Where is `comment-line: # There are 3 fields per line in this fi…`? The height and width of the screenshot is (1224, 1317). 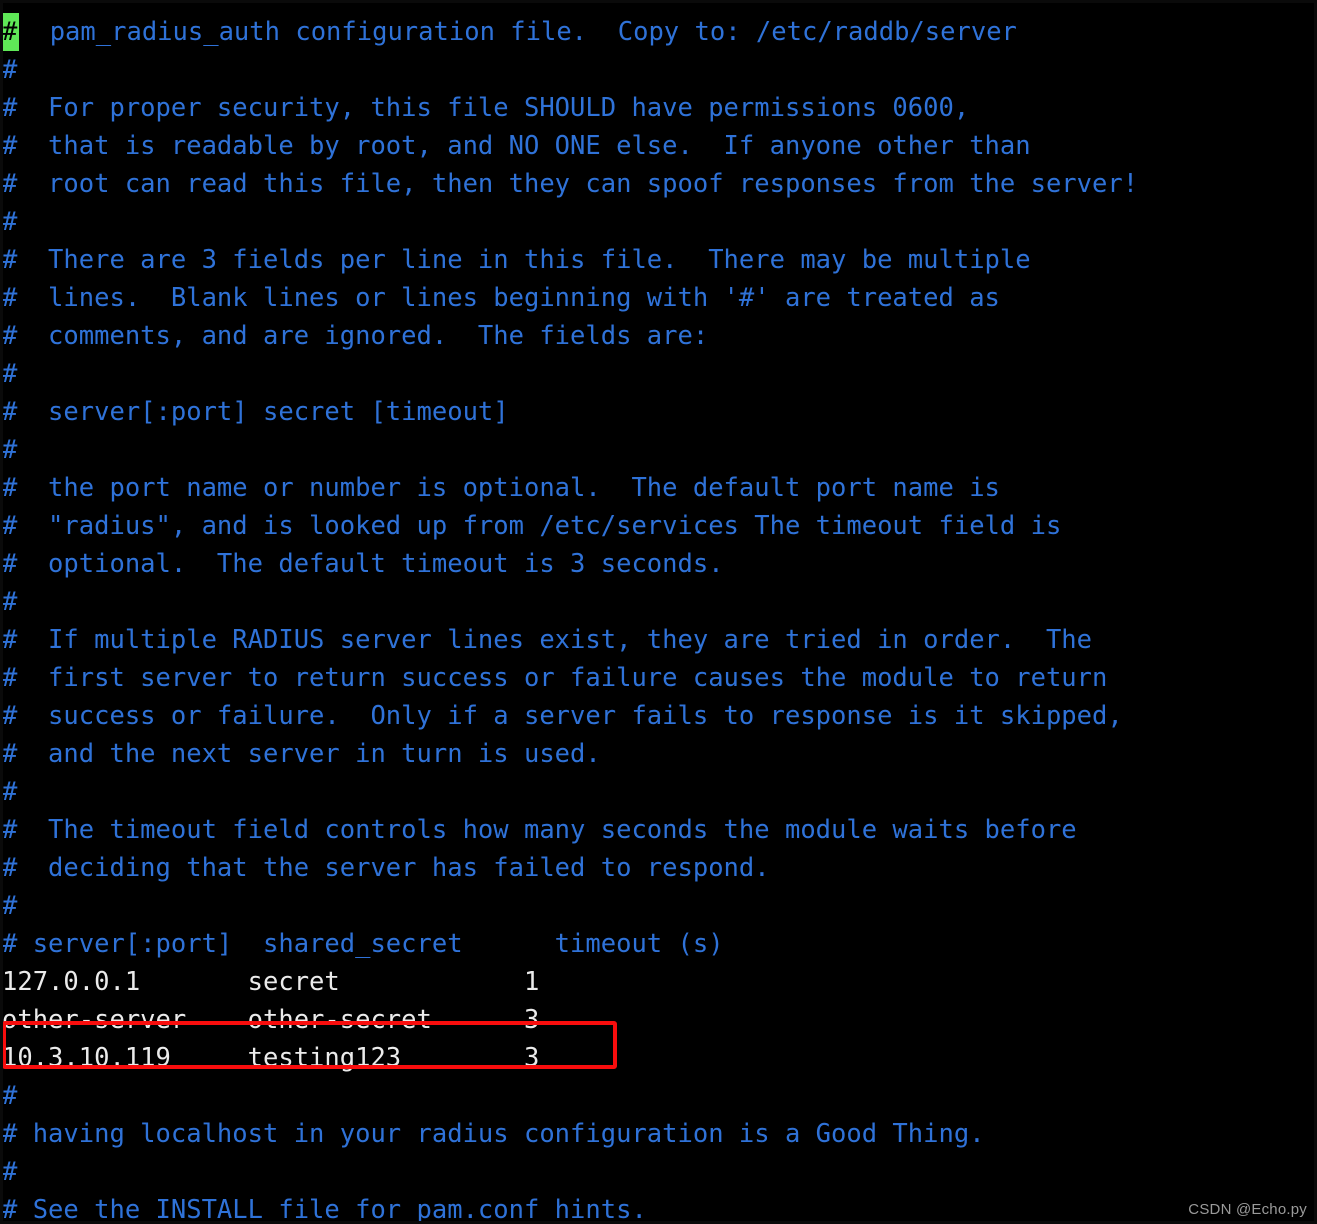 comment-line: # There are 3 fields per line in this fi… is located at coordinates (658, 260).